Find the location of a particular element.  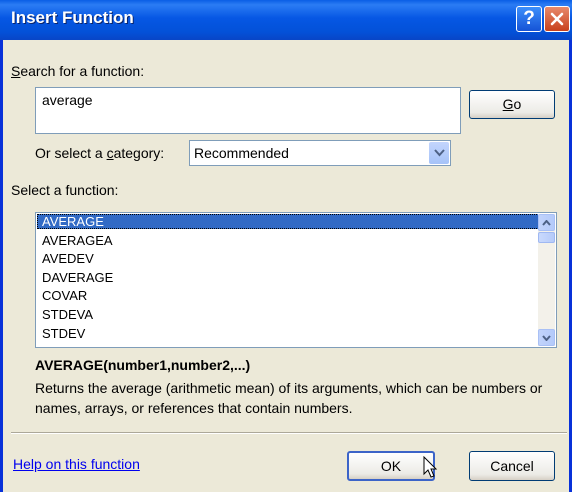

function-list-item-stdev: STDEV is located at coordinates (292, 333).